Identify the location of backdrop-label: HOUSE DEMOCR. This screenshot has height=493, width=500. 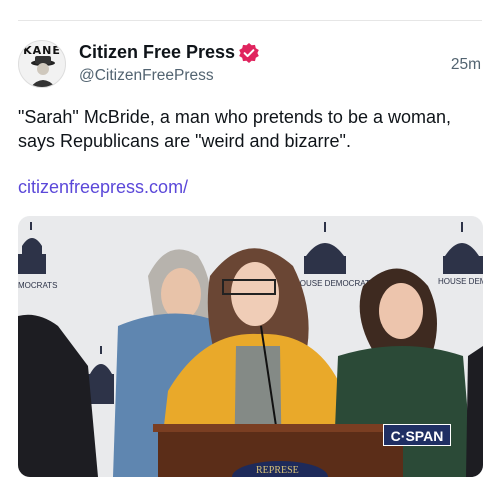
(460, 281).